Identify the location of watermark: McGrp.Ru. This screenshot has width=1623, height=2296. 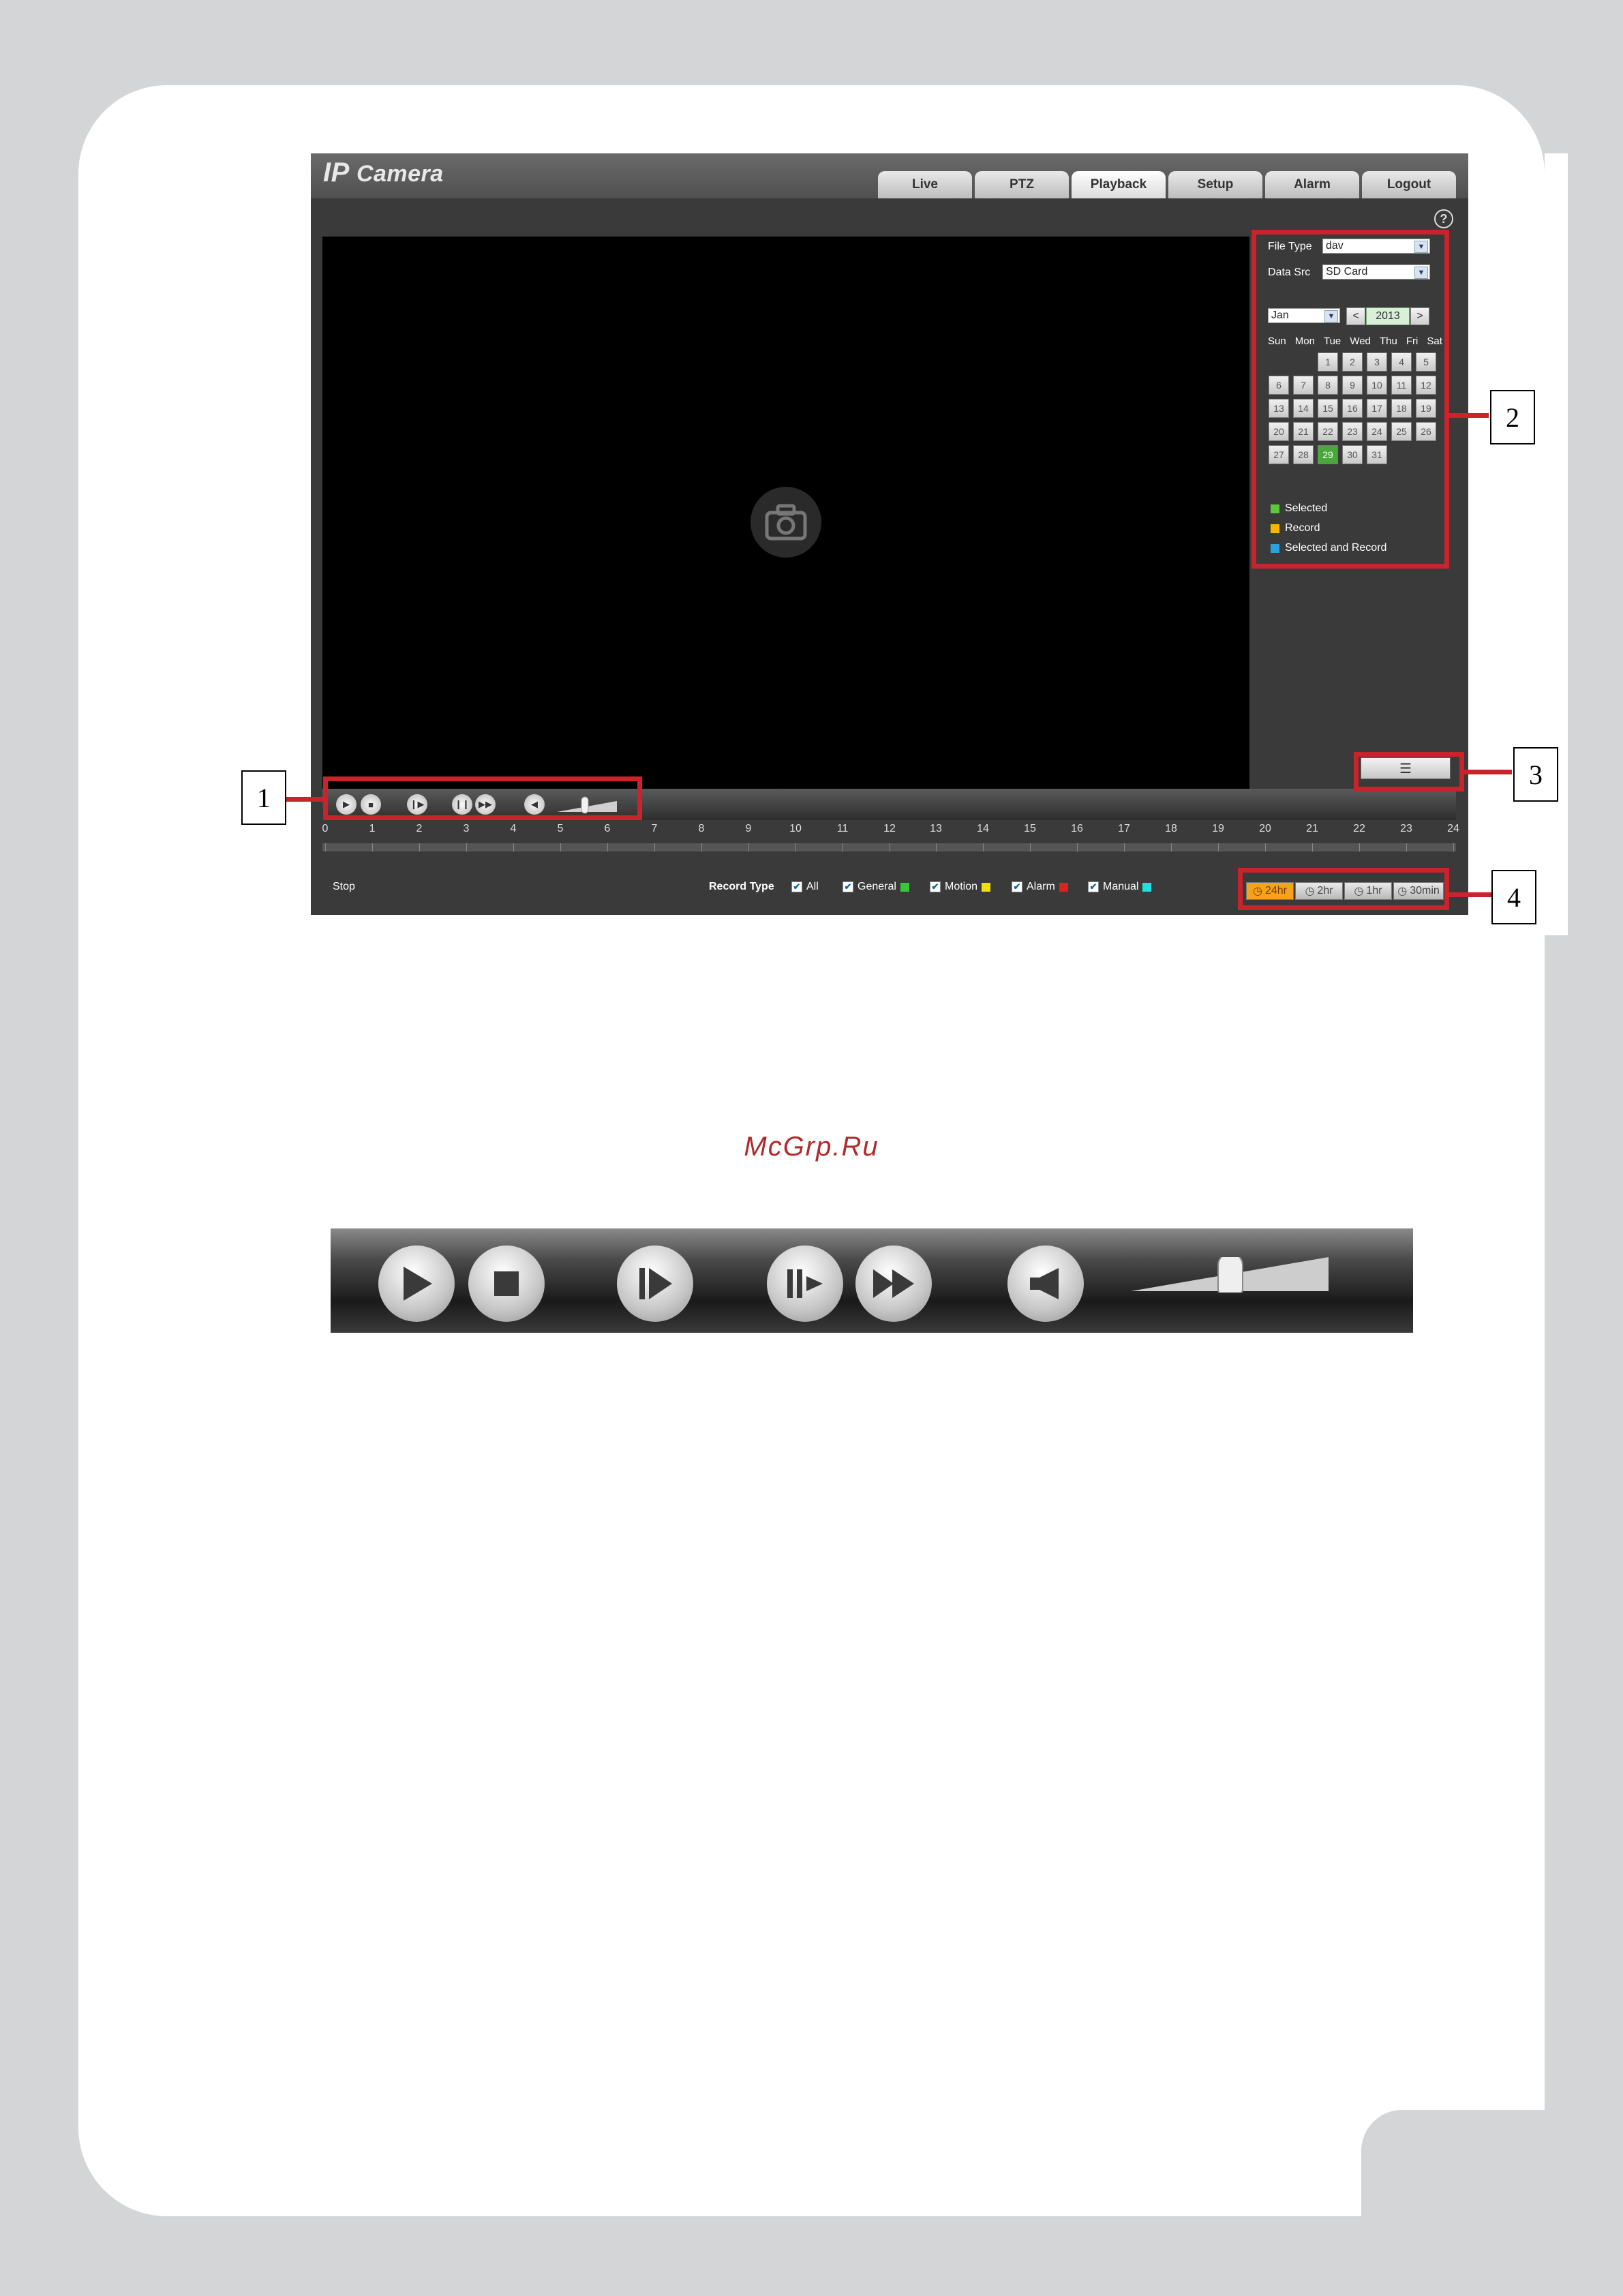
(811, 1147).